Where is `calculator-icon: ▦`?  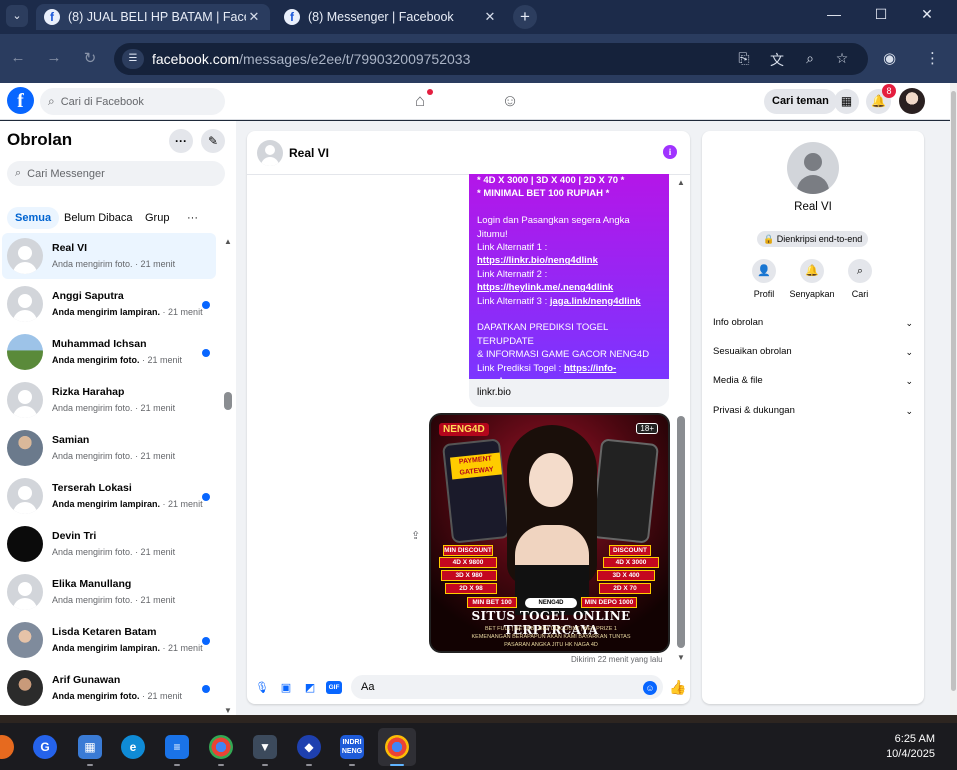
calculator-icon: ▦ is located at coordinates (90, 747).